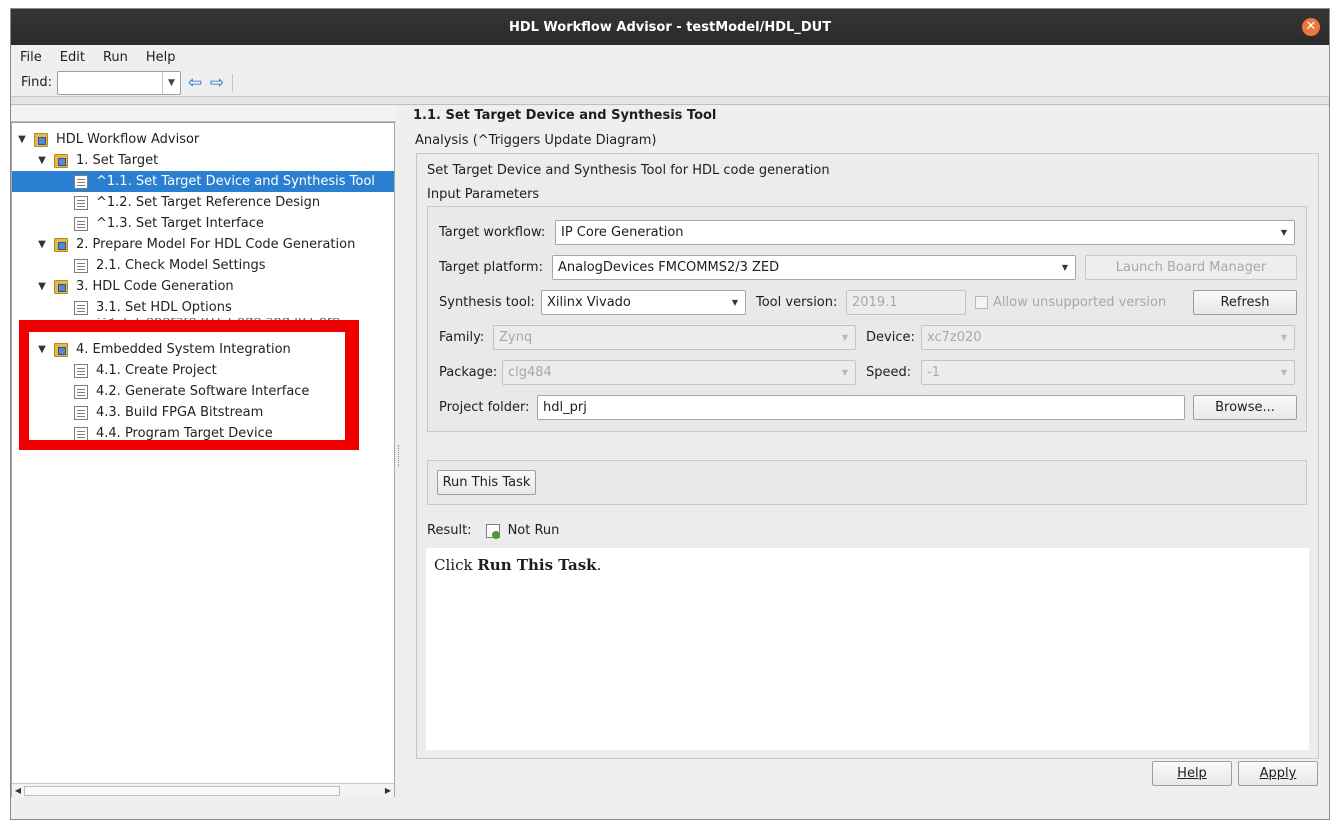 This screenshot has height=829, width=1339. What do you see at coordinates (589, 302) in the screenshot?
I see `synthesis-tool-value: Xilinx Vivado` at bounding box center [589, 302].